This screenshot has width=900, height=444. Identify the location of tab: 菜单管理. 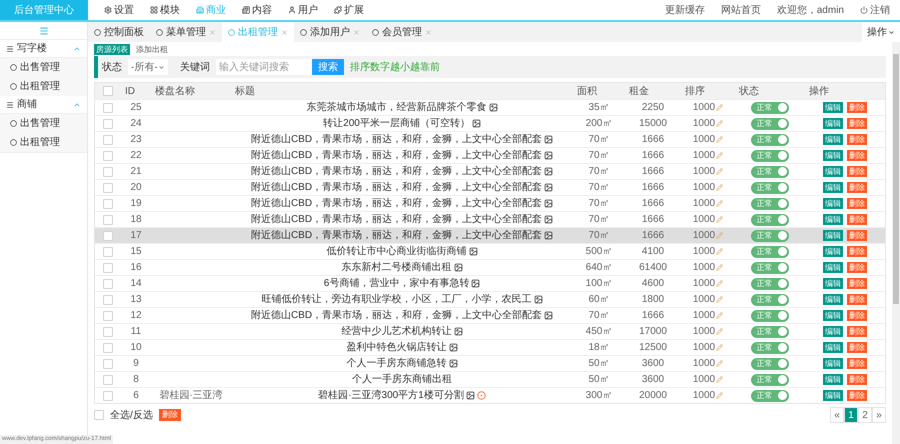
(186, 32).